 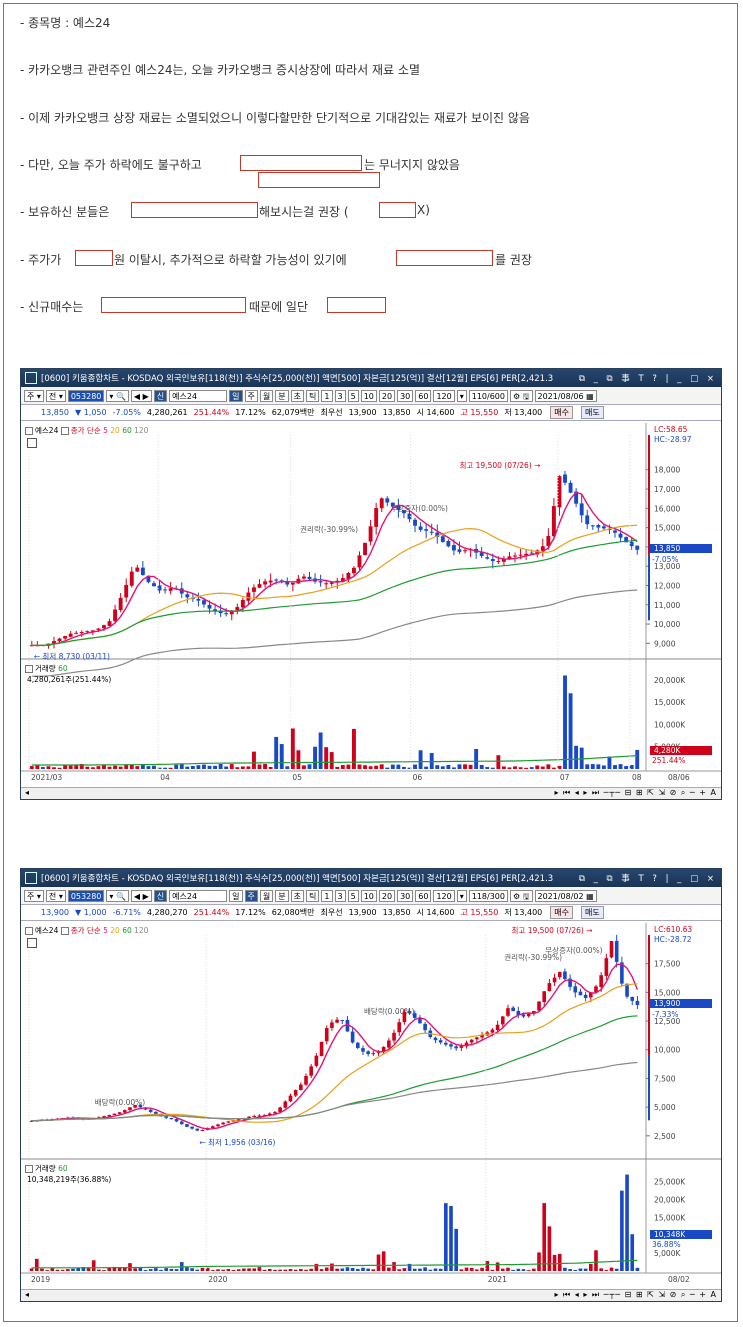 What do you see at coordinates (670, 724) in the screenshot?
I see `volume-axis-label: 10,000K` at bounding box center [670, 724].